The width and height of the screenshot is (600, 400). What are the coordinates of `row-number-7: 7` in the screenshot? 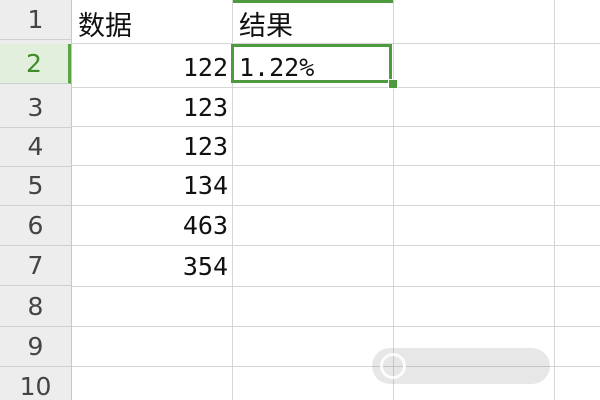 It's located at (35, 266).